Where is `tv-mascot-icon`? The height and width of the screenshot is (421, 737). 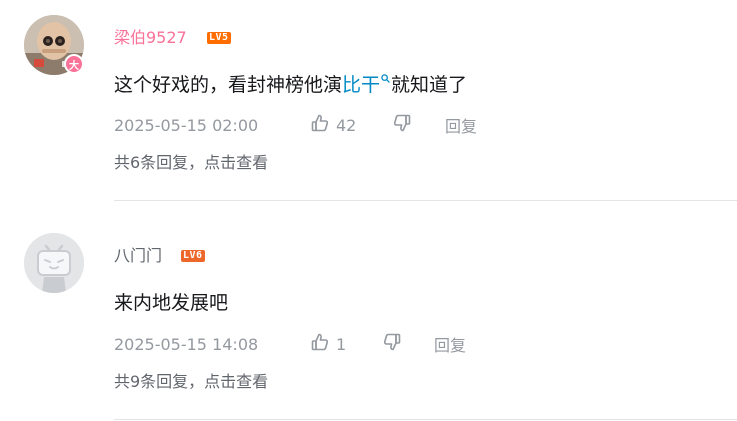 tv-mascot-icon is located at coordinates (54, 263).